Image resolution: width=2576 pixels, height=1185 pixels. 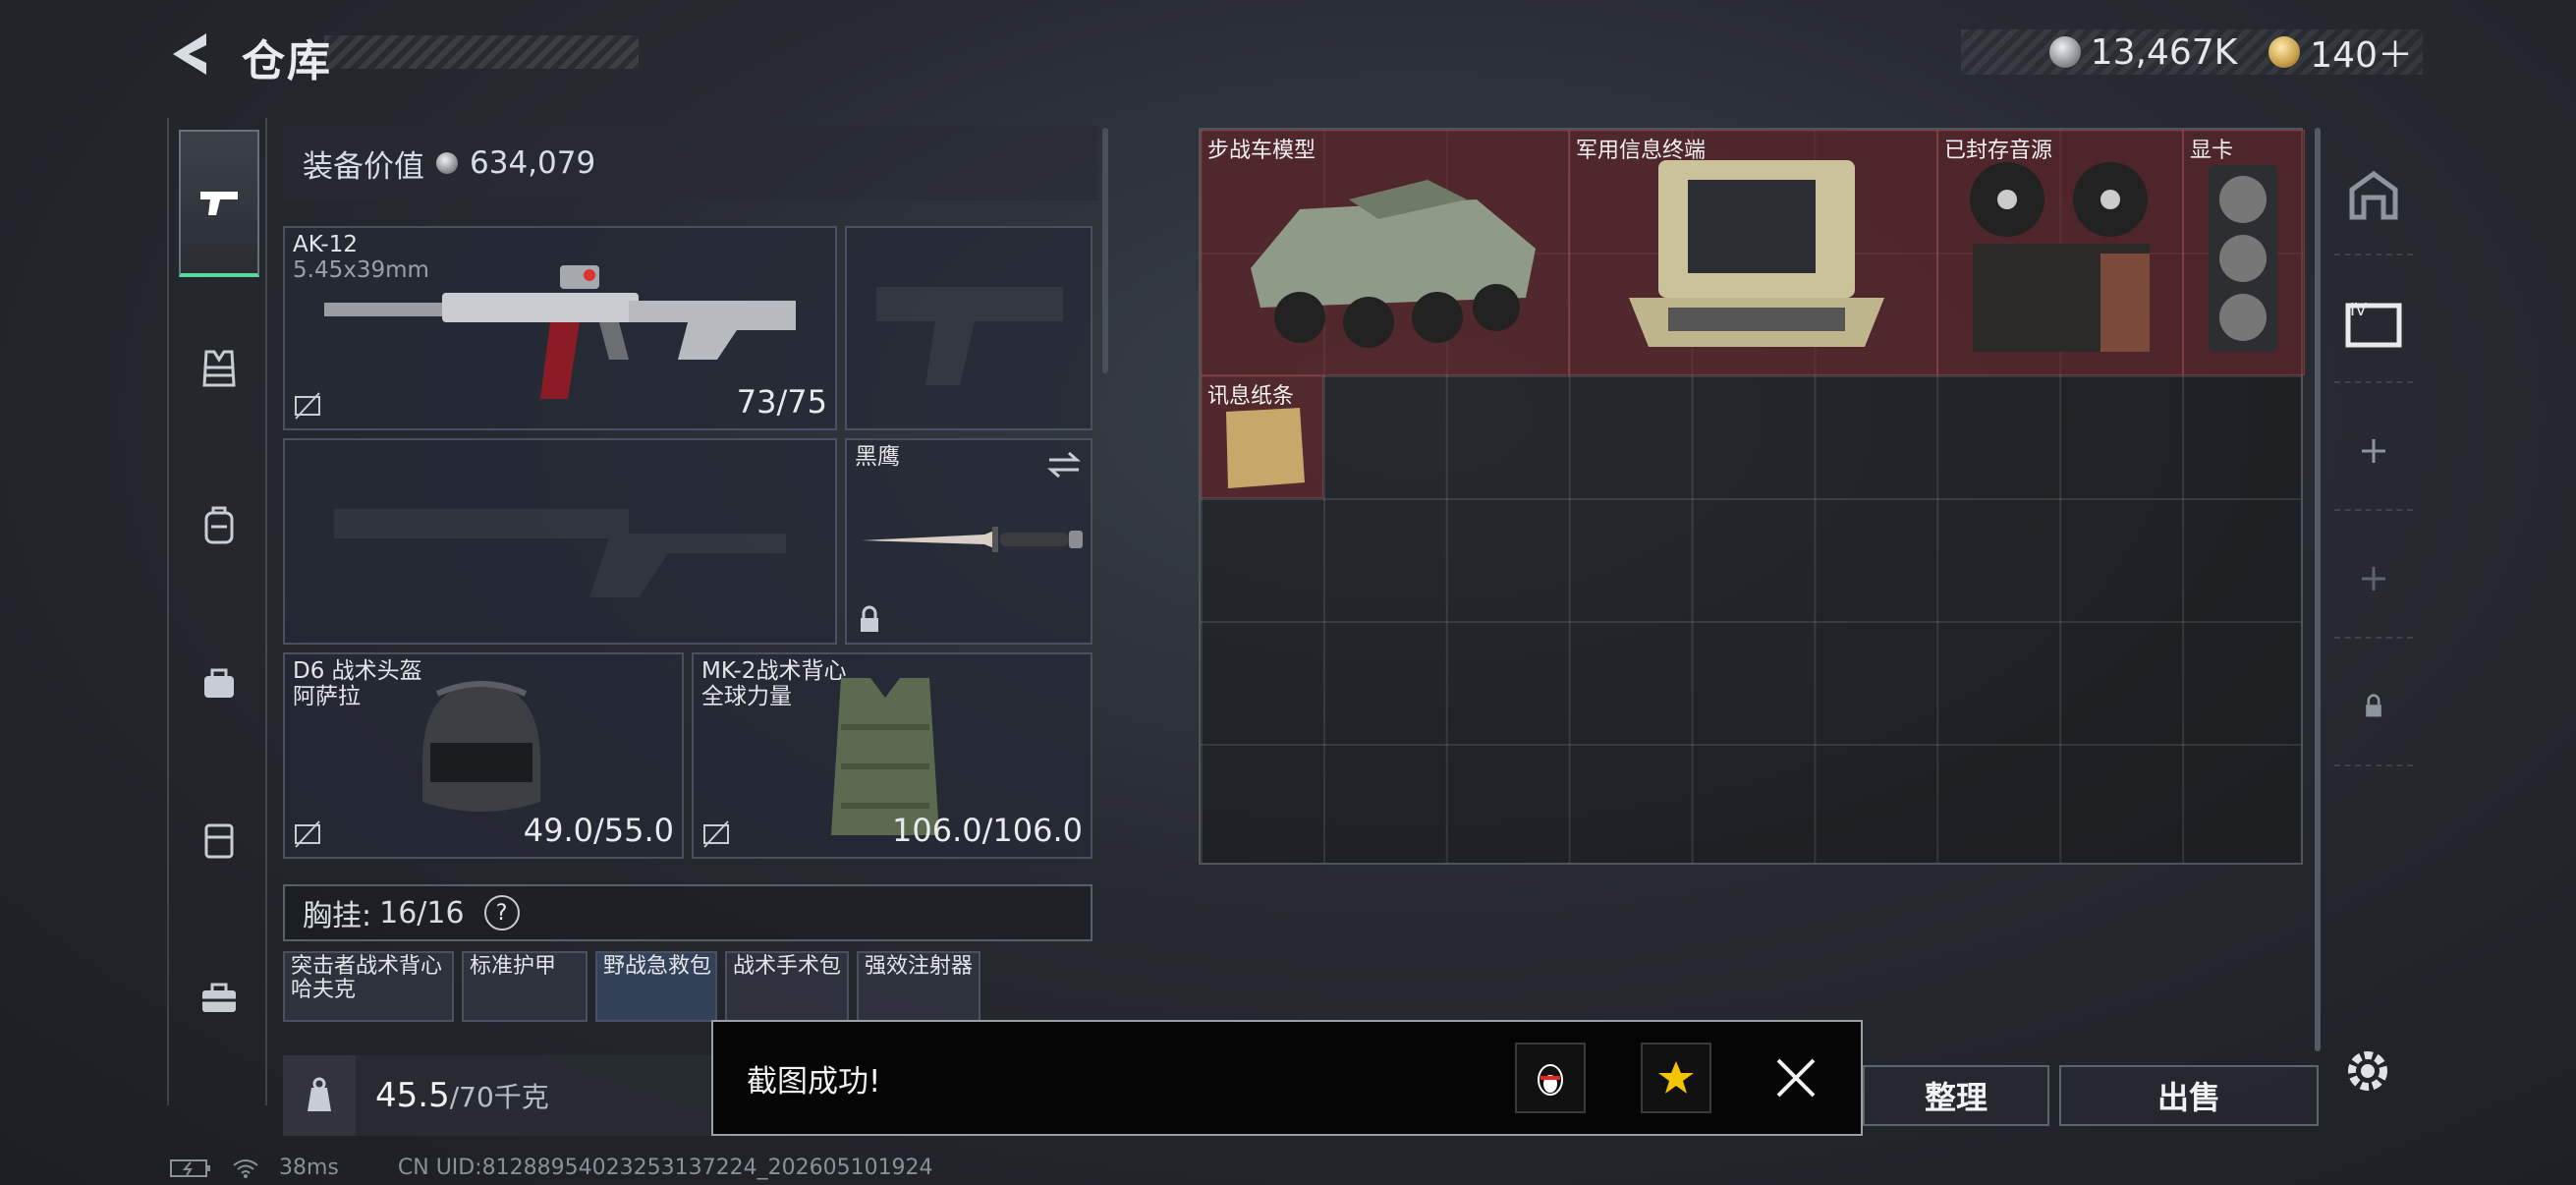 I want to click on sort-button: 整理, so click(x=1956, y=1096).